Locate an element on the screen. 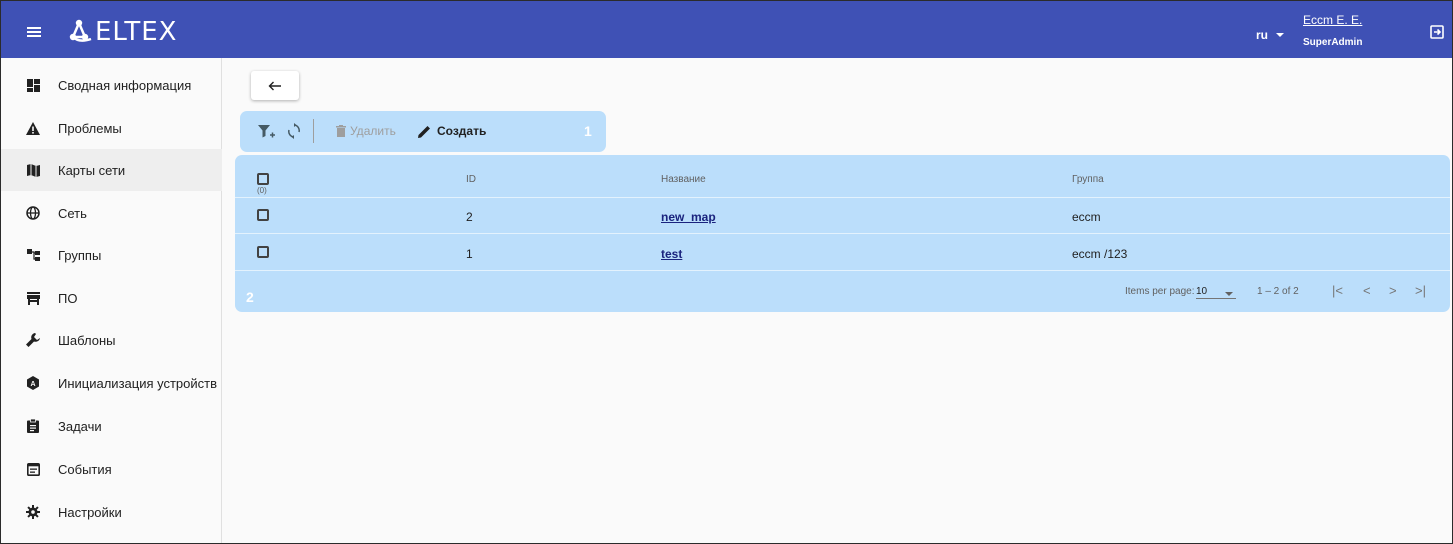 Image resolution: width=1453 pixels, height=544 pixels. wrench-icon is located at coordinates (33, 340).